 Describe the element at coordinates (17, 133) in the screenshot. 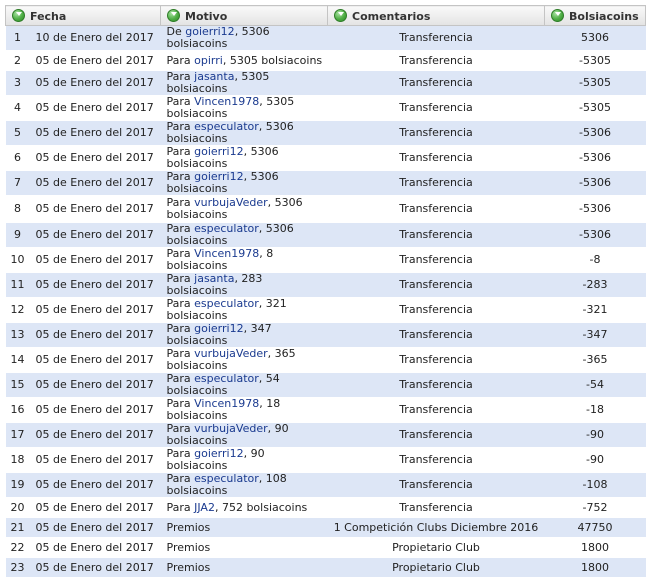

I see `row-number: 5` at that location.